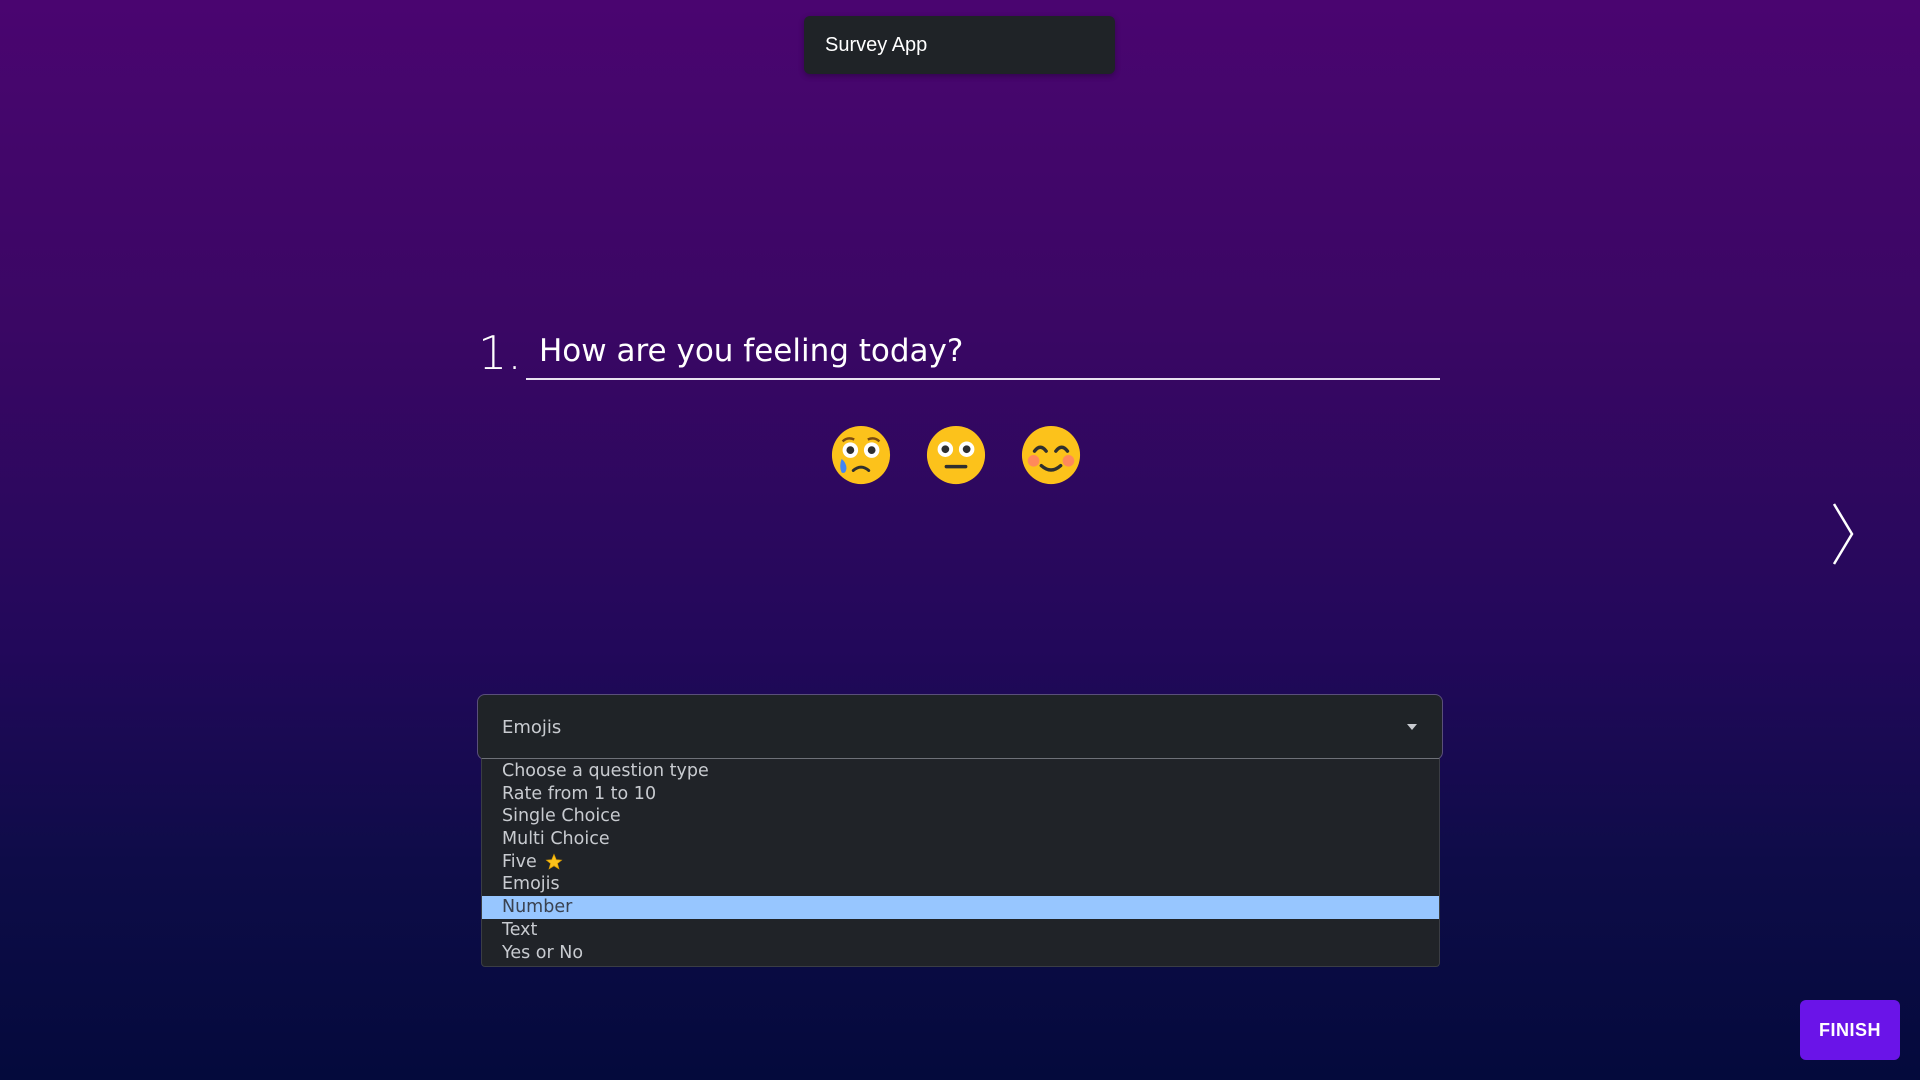 The image size is (1920, 1080). I want to click on neutral-face-icon, so click(956, 455).